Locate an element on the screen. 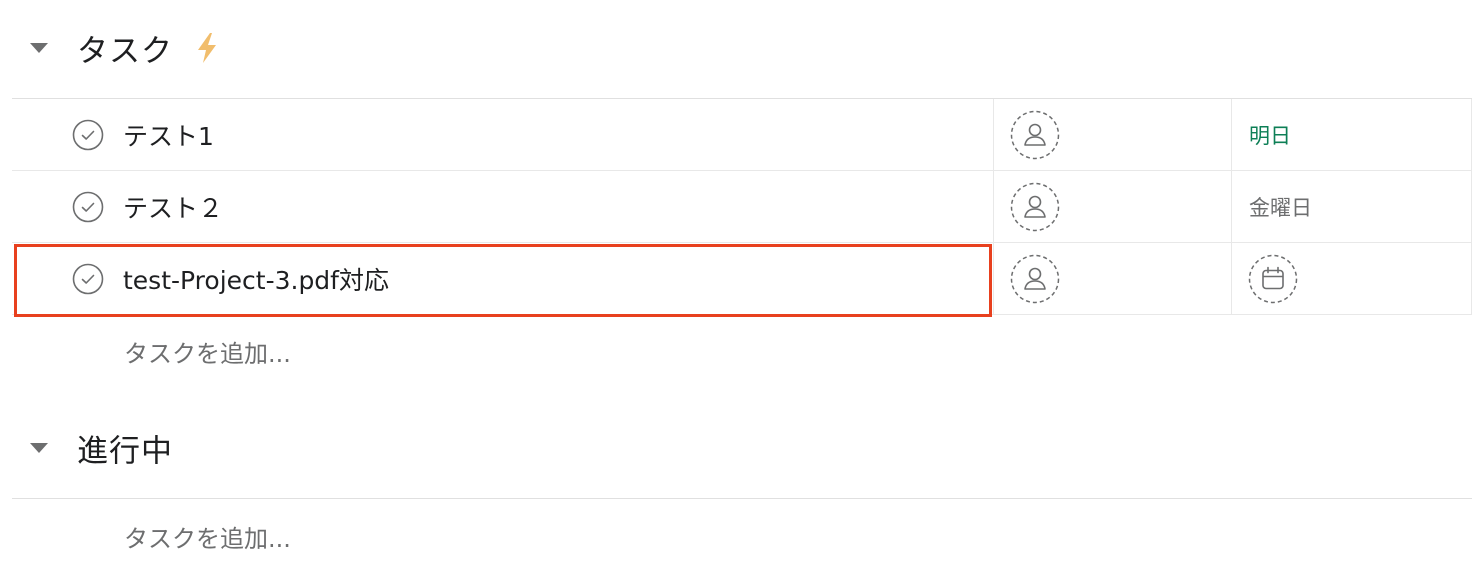 Image resolution: width=1472 pixels, height=588 pixels. task-name-cell: test-Project-3.pdf対応 is located at coordinates (502, 278).